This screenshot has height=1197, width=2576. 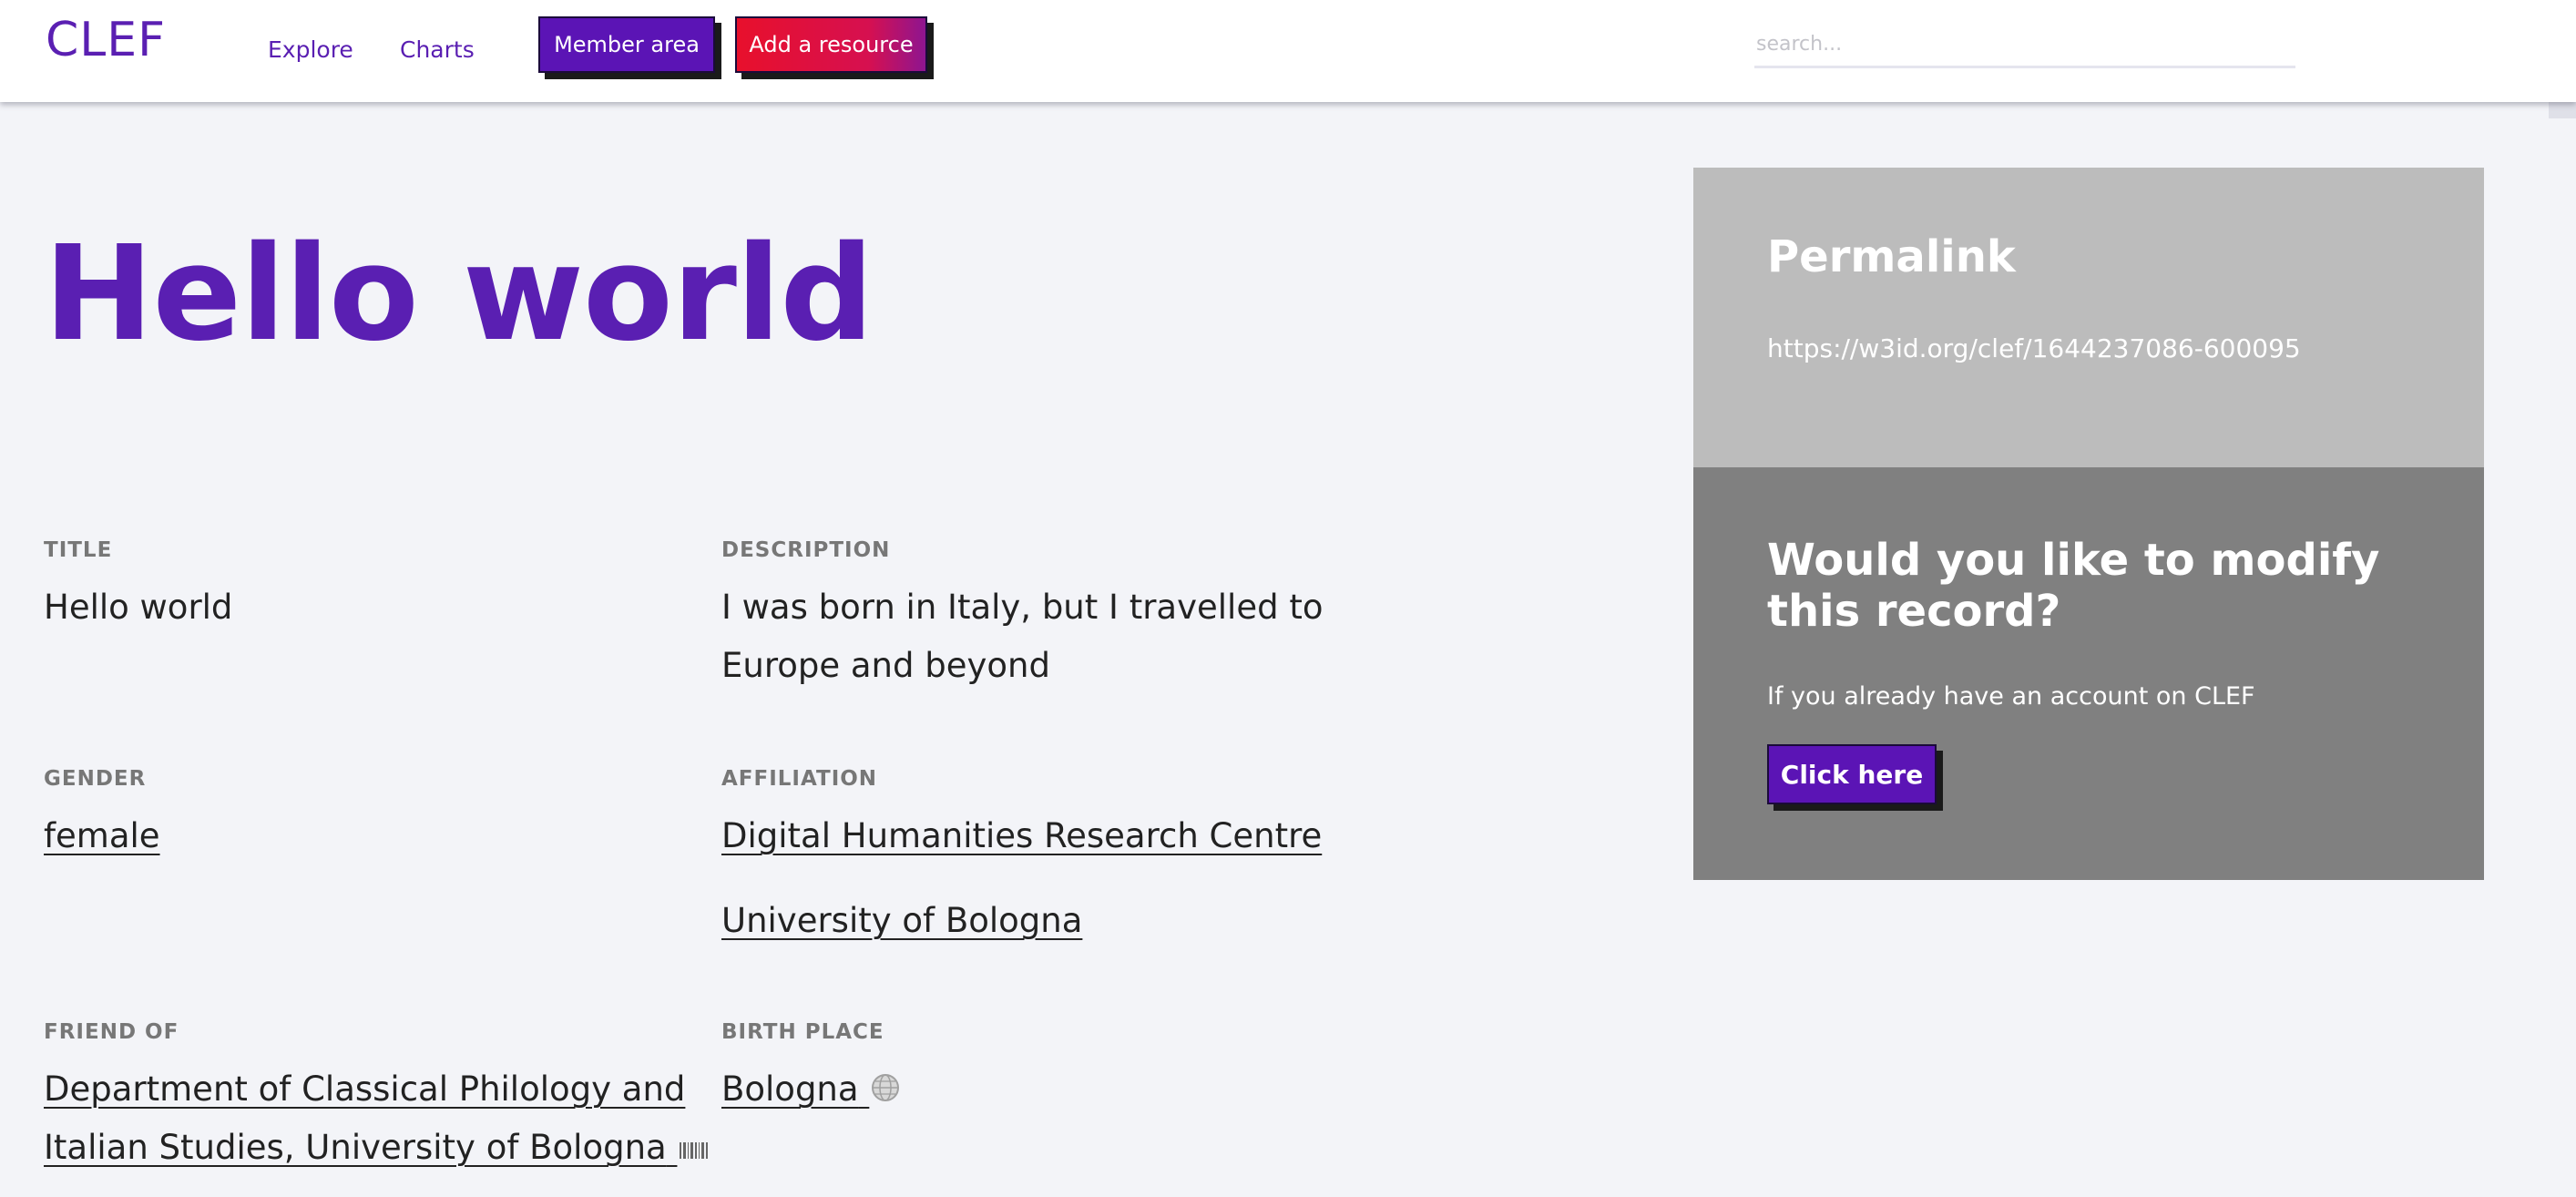 What do you see at coordinates (790, 1089) in the screenshot?
I see `birth-place-text: Bologna` at bounding box center [790, 1089].